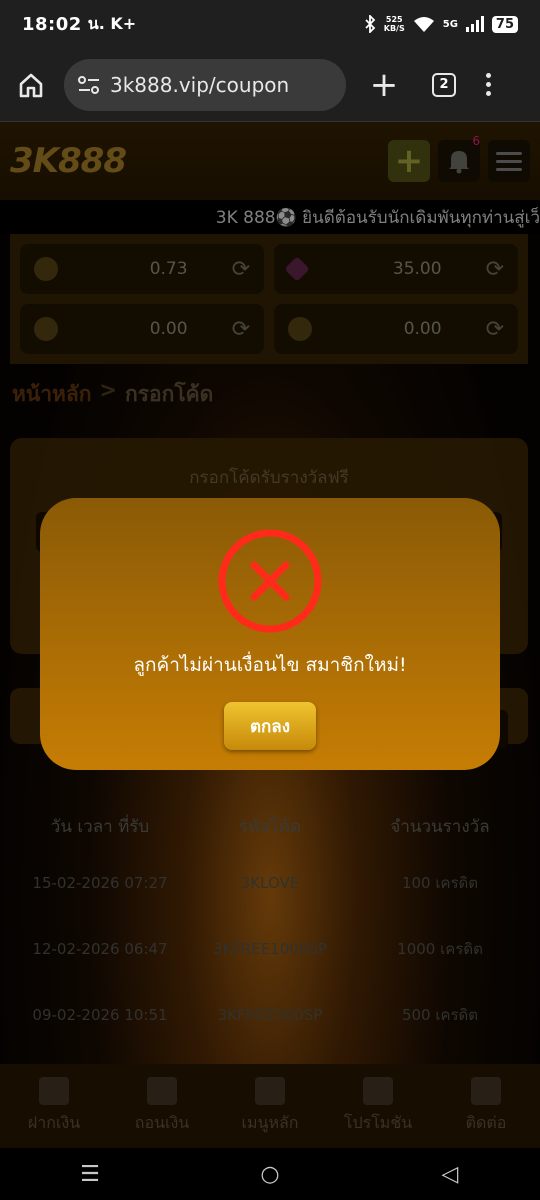 The image size is (540, 1200). I want to click on dialog-message: ลูกค้าไม่ผ่านเงื่อนไข สมาชิกใหม่!, so click(270, 665).